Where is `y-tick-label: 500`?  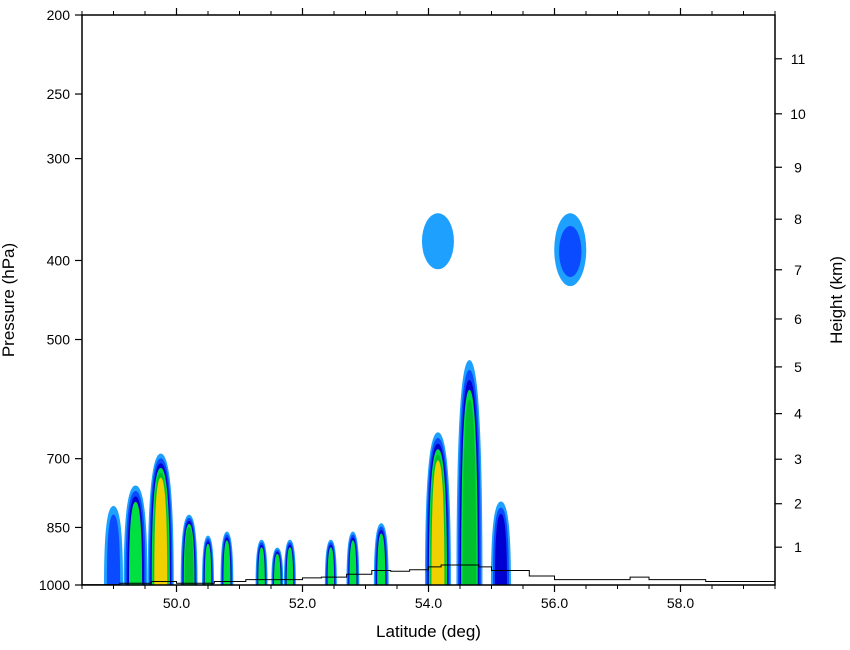 y-tick-label: 500 is located at coordinates (59, 340).